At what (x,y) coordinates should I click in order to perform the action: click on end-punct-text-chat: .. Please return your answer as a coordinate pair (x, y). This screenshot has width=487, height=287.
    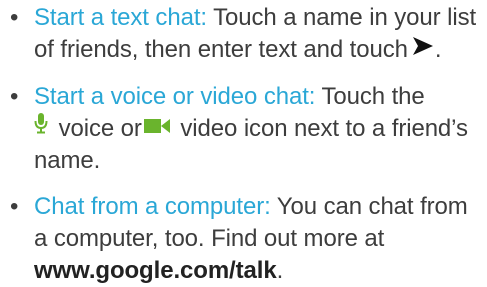
    Looking at the image, I should click on (438, 49).